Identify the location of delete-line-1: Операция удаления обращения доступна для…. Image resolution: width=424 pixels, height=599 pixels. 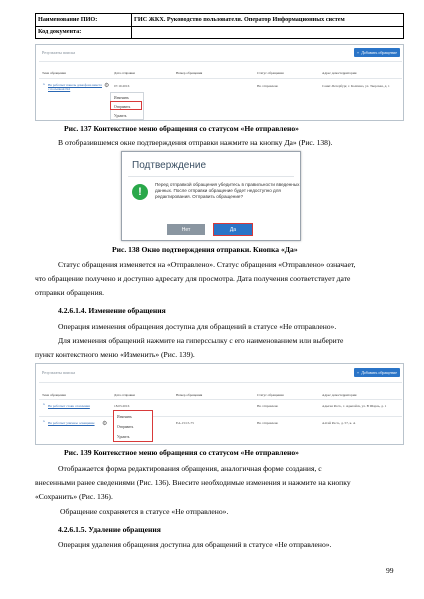
(195, 544).